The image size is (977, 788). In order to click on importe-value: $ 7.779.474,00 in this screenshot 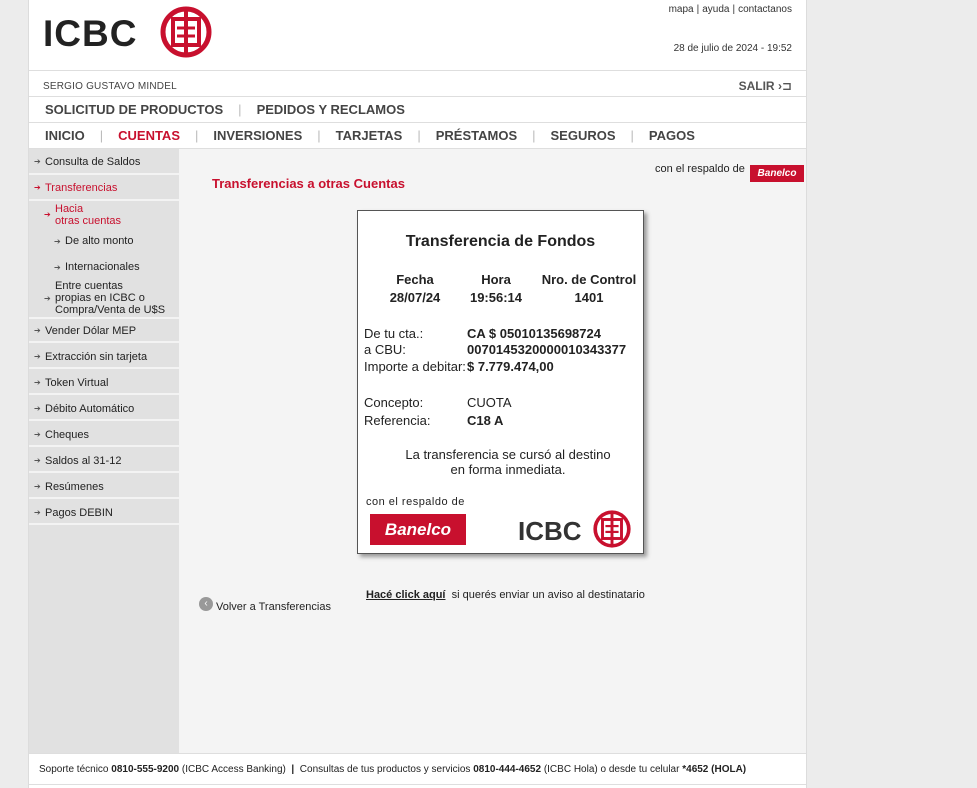, I will do `click(510, 366)`.